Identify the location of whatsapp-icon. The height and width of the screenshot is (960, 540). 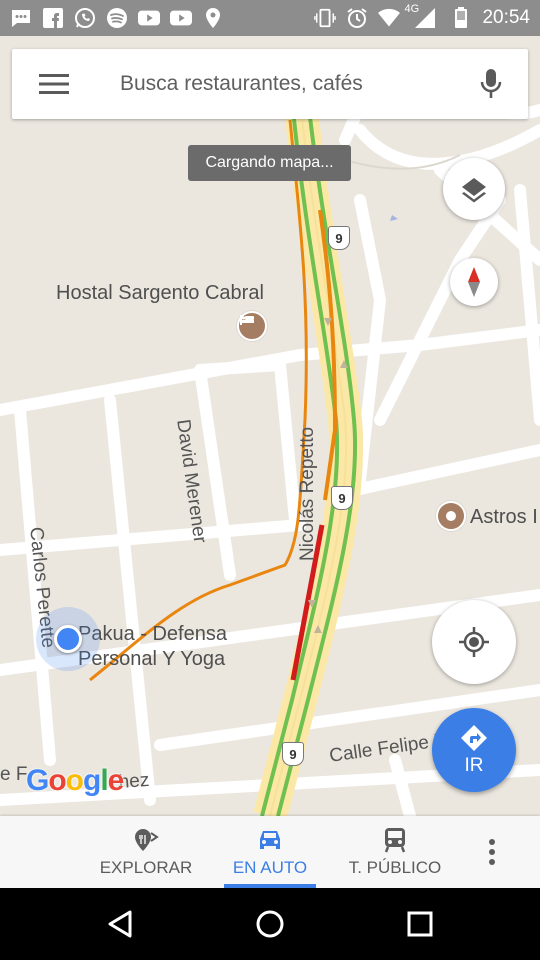
(85, 18).